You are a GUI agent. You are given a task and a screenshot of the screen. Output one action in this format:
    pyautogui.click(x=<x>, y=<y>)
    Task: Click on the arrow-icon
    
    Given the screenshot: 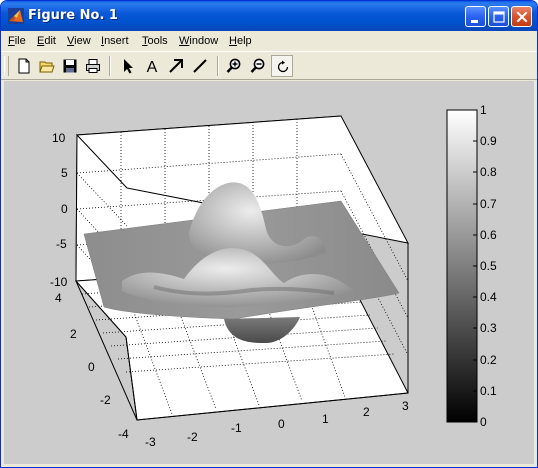 What is the action you would take?
    pyautogui.click(x=176, y=66)
    